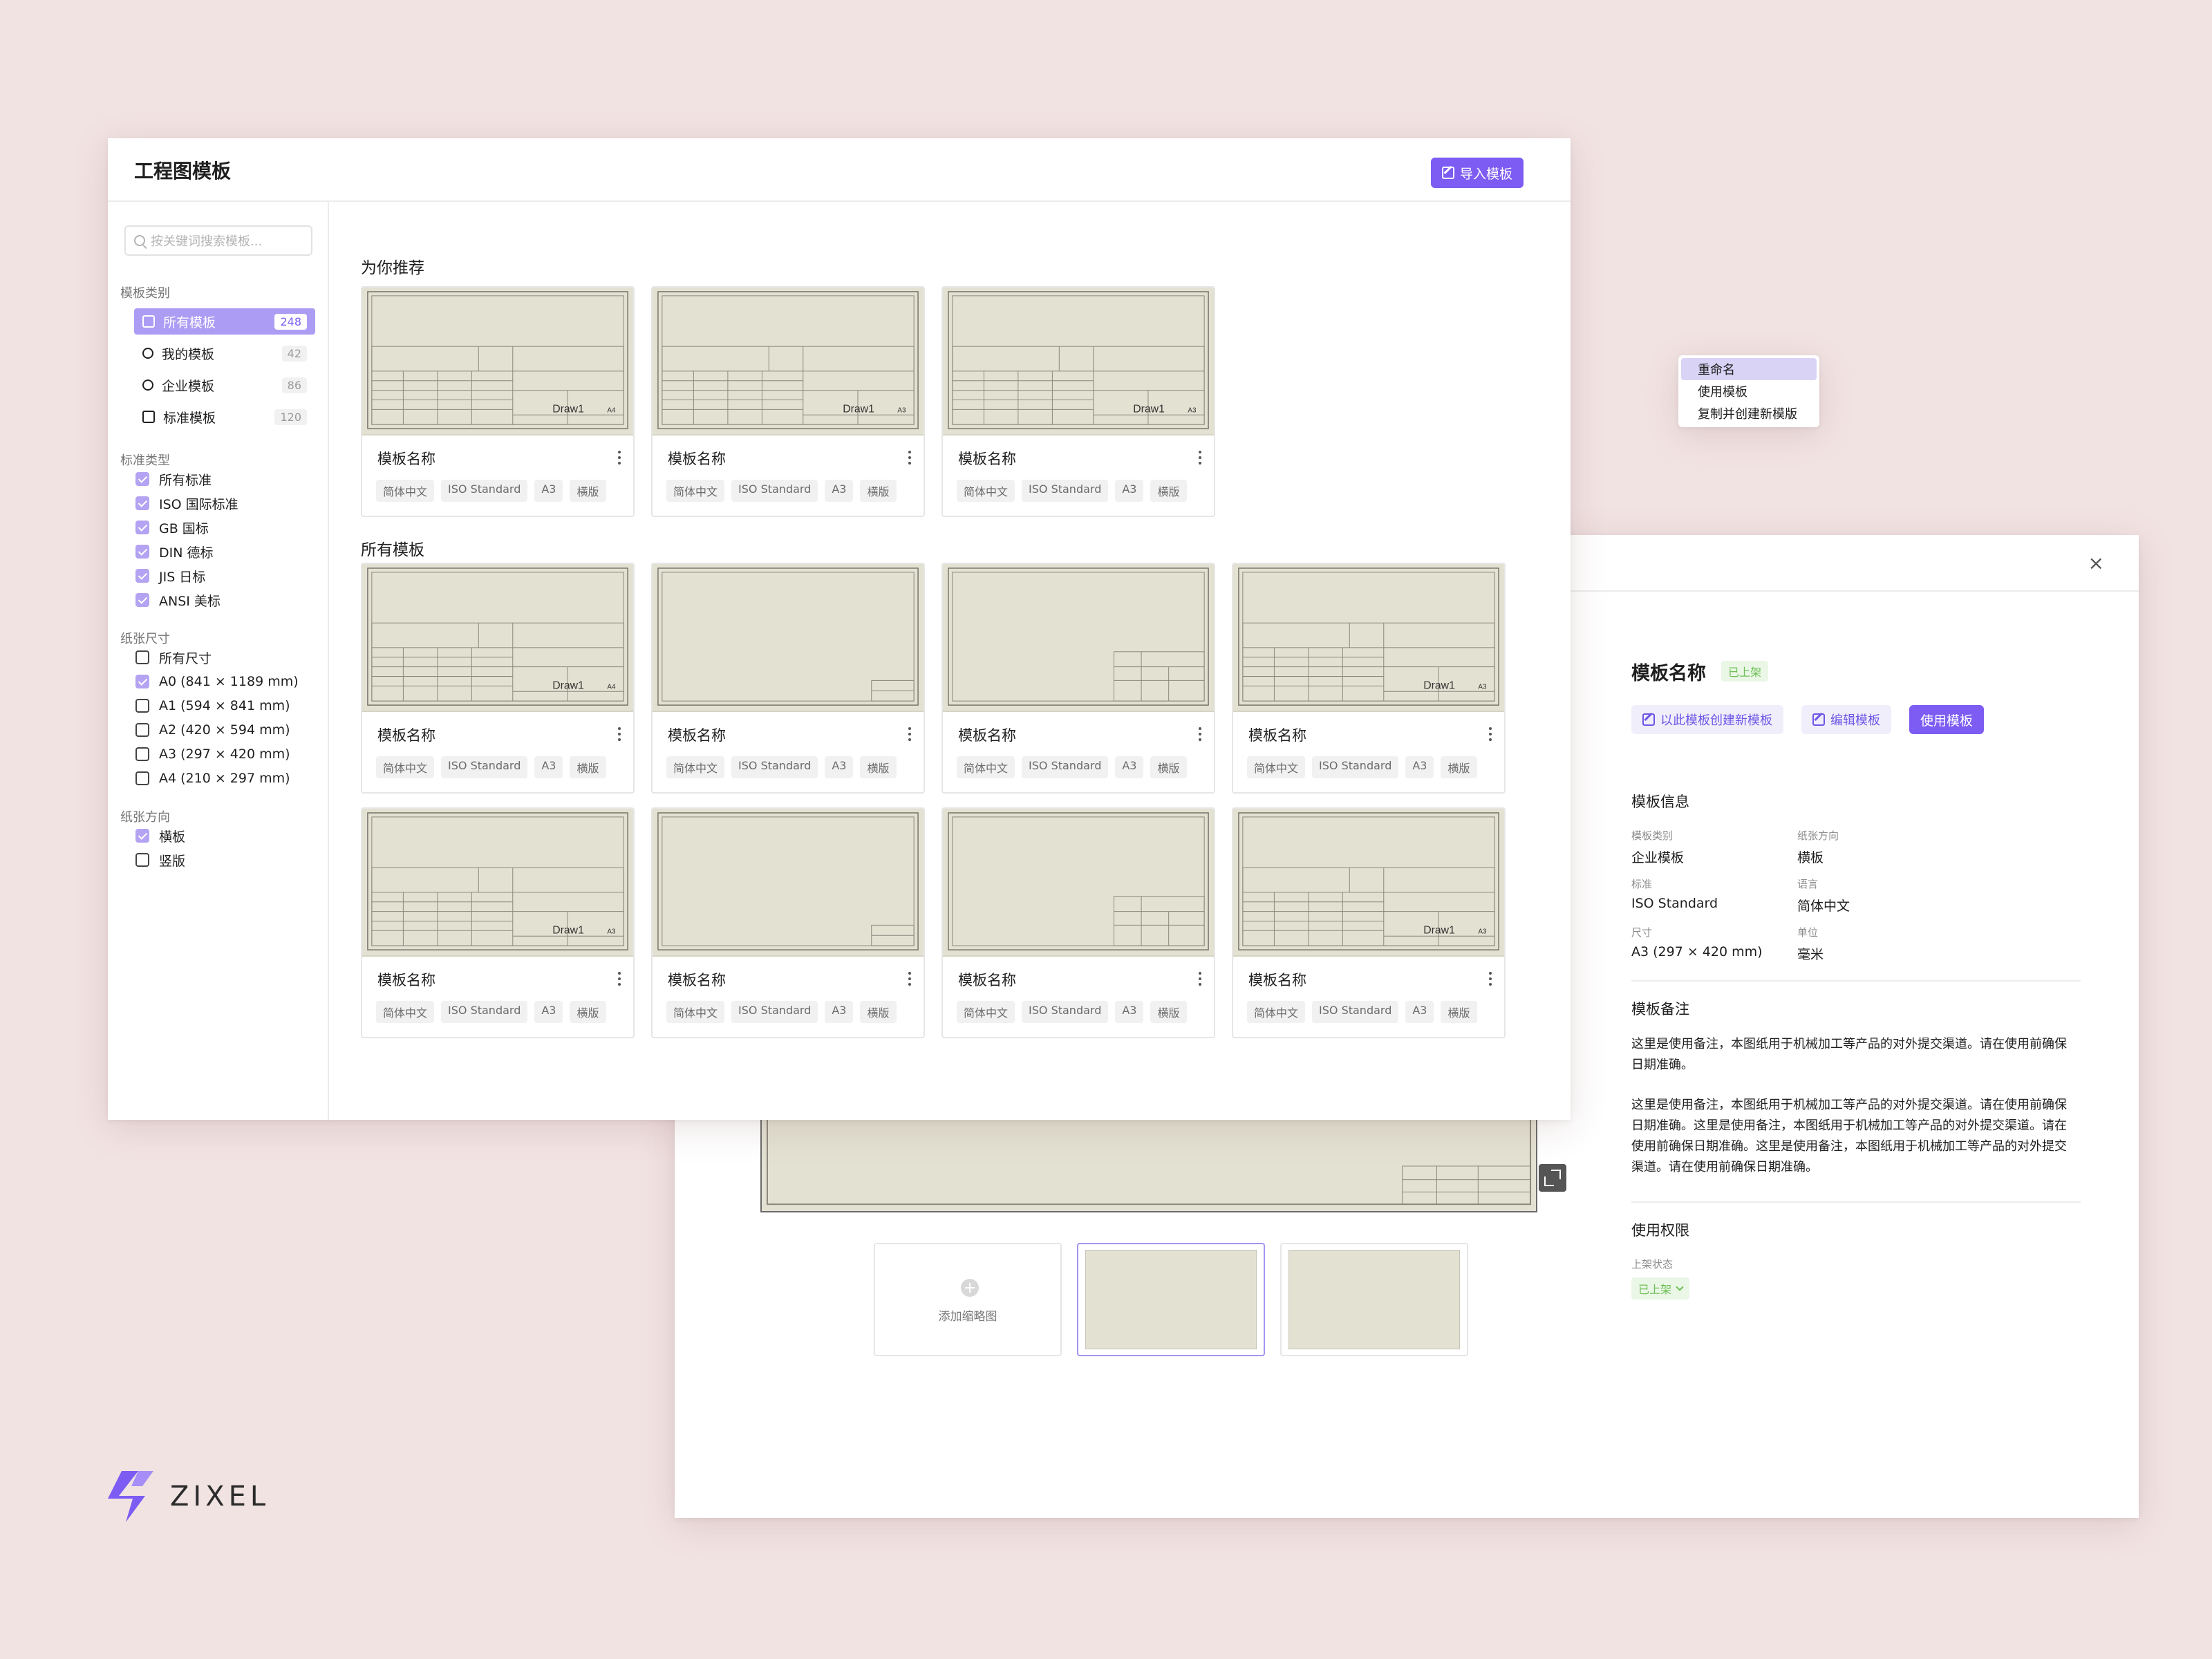 This screenshot has height=1659, width=2212. I want to click on checkbox-standard: 所有标准, so click(174, 479).